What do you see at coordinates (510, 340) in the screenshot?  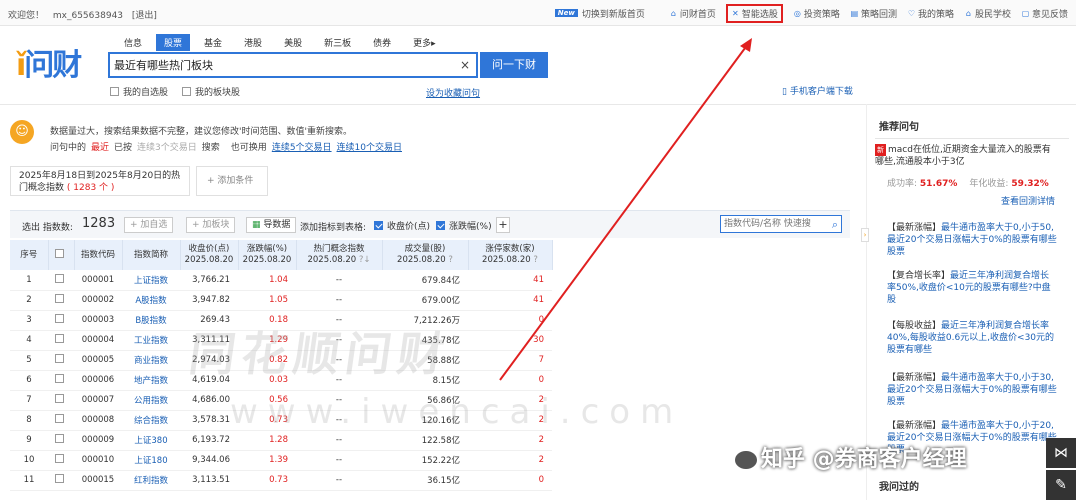 I see `table-cell: 30` at bounding box center [510, 340].